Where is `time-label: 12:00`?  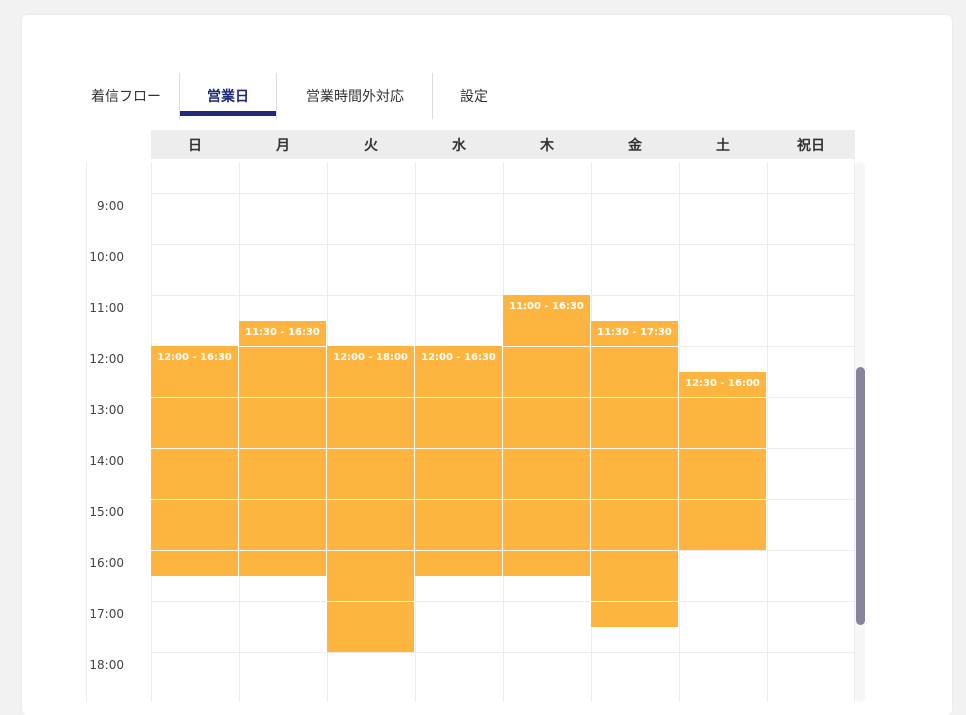
time-label: 12:00 is located at coordinates (106, 359).